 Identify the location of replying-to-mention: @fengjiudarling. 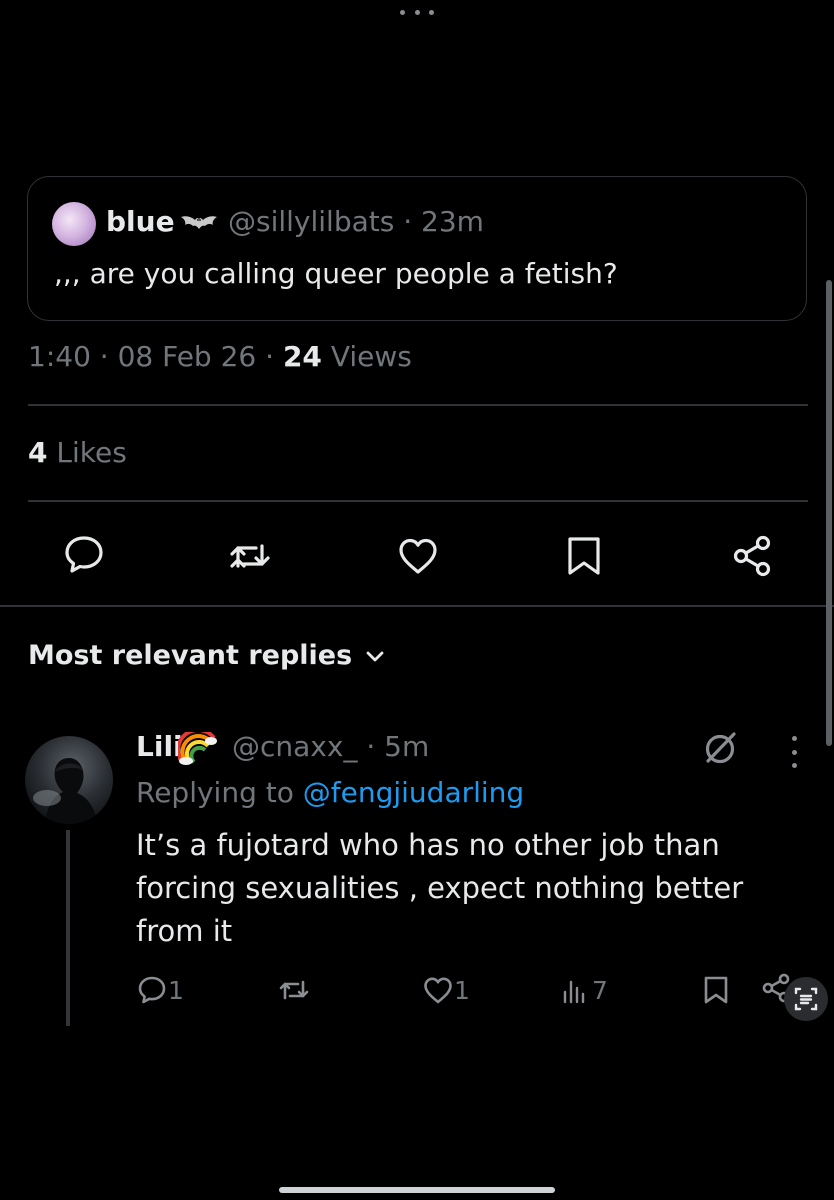
(413, 792).